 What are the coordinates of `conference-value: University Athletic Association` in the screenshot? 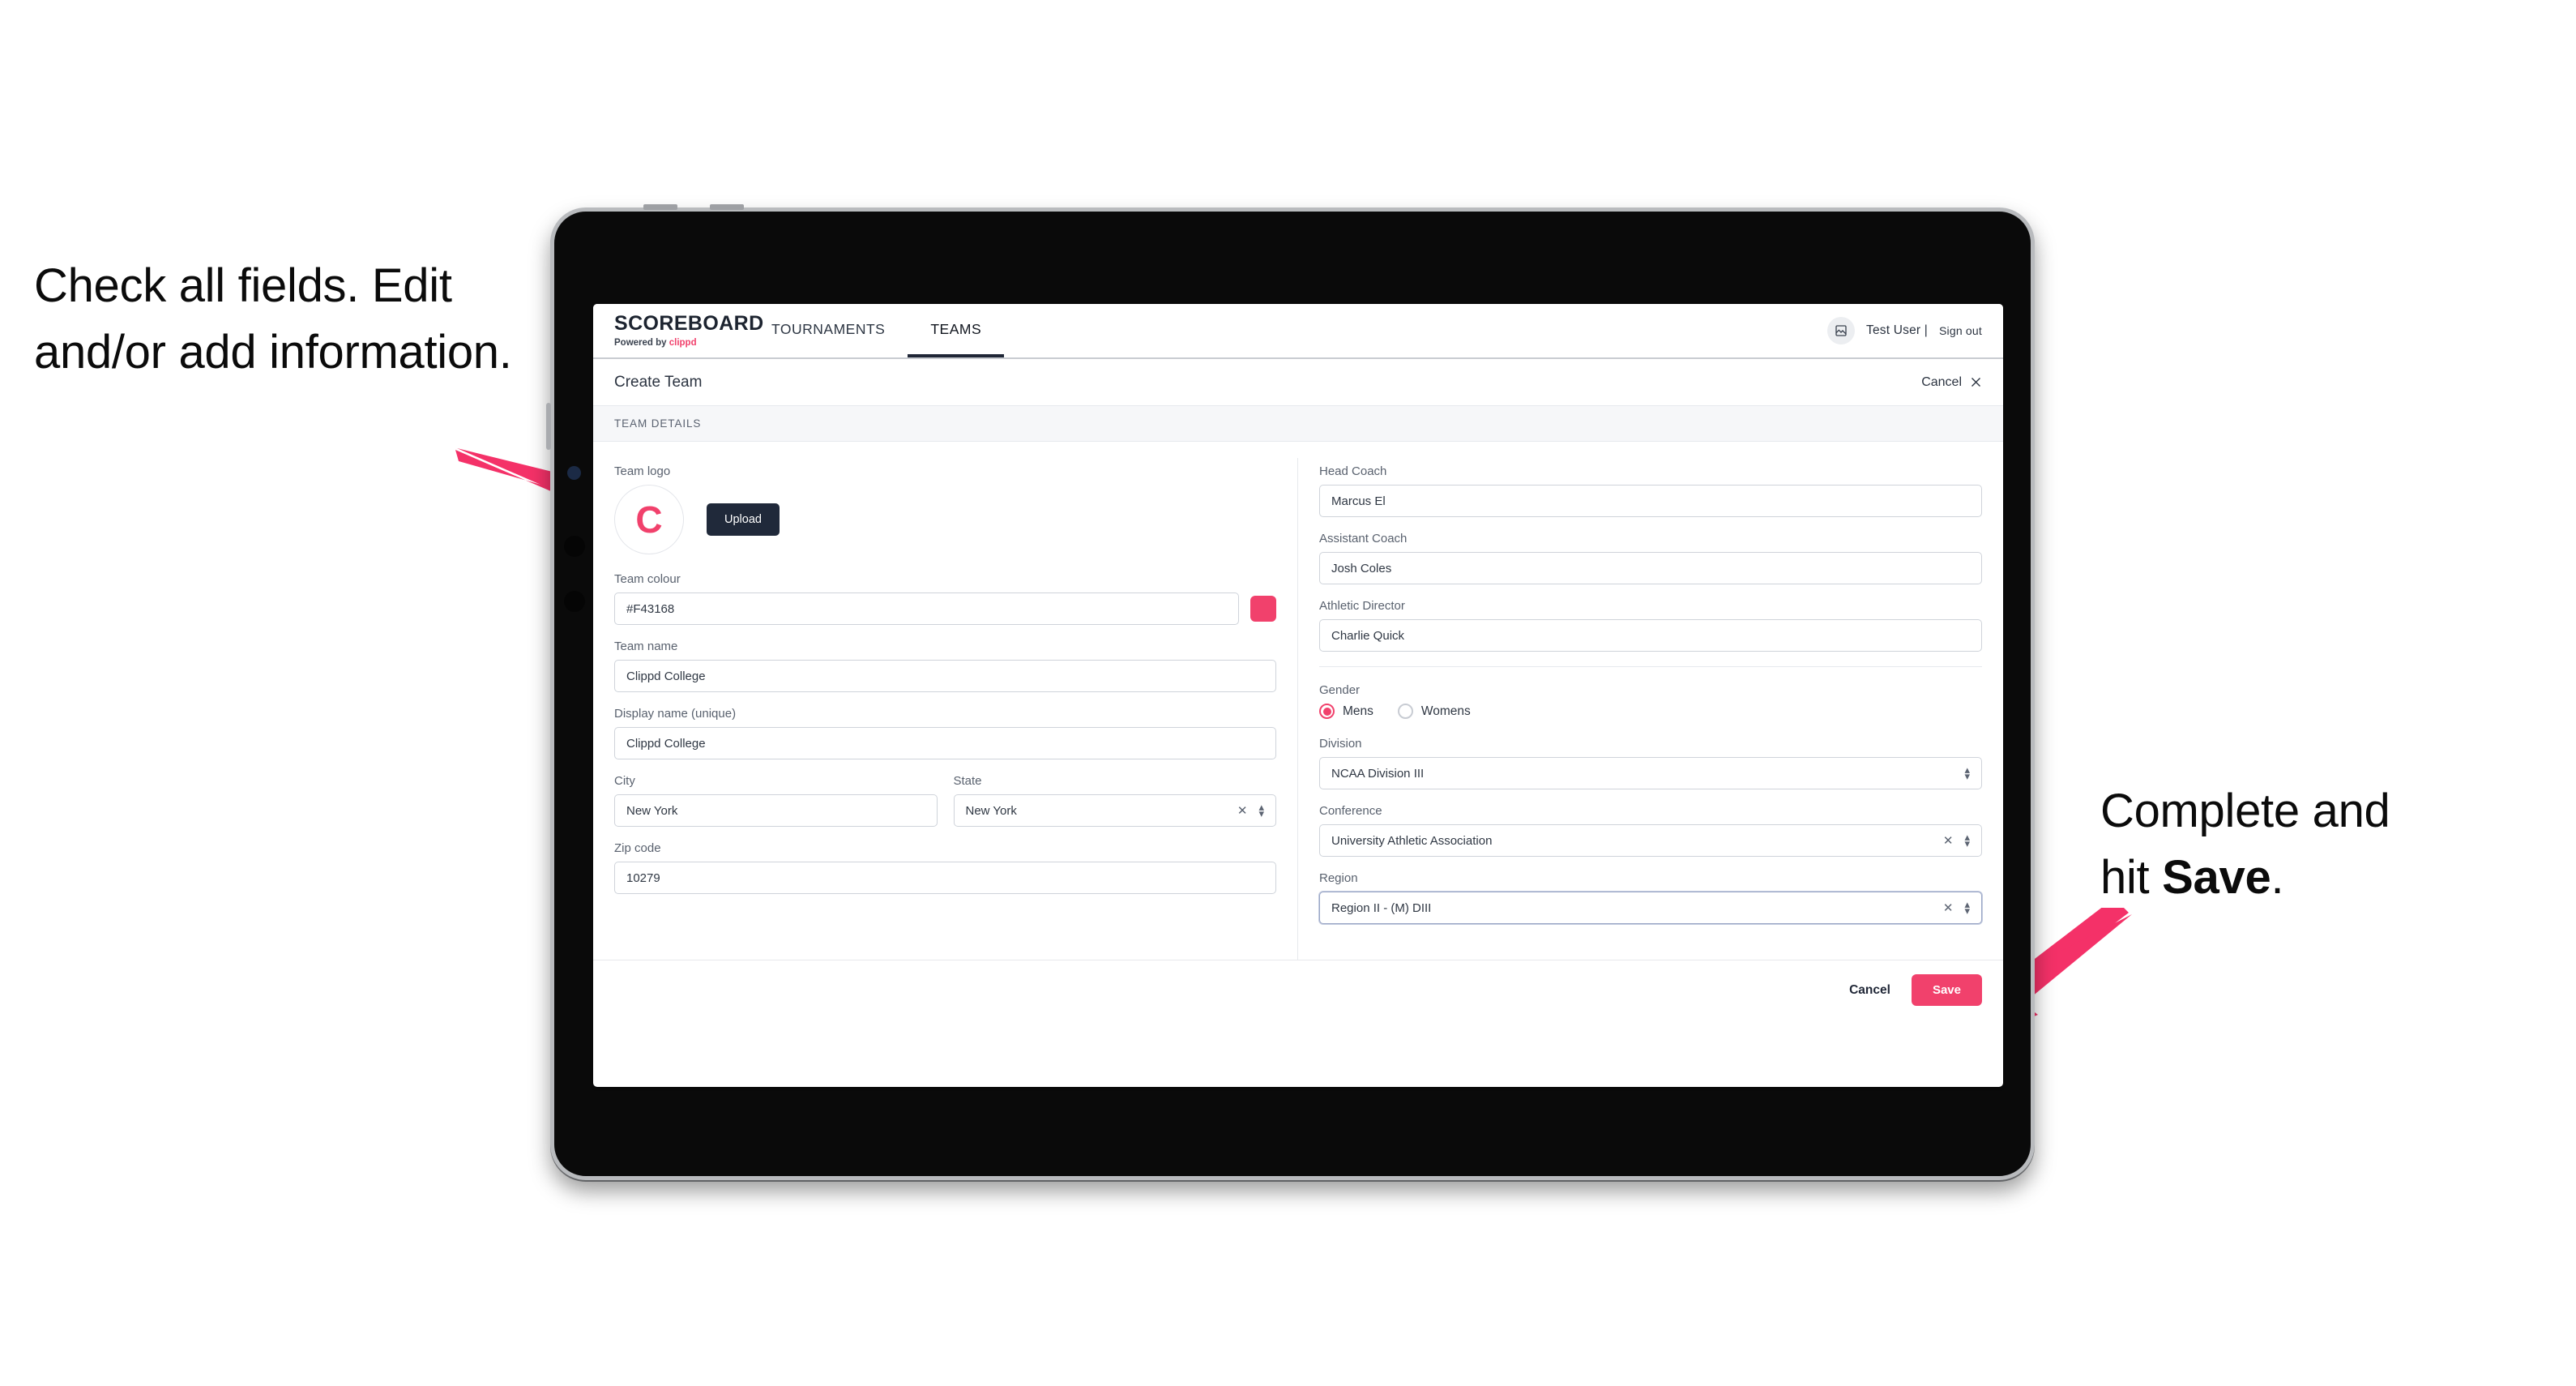 It's located at (1412, 840).